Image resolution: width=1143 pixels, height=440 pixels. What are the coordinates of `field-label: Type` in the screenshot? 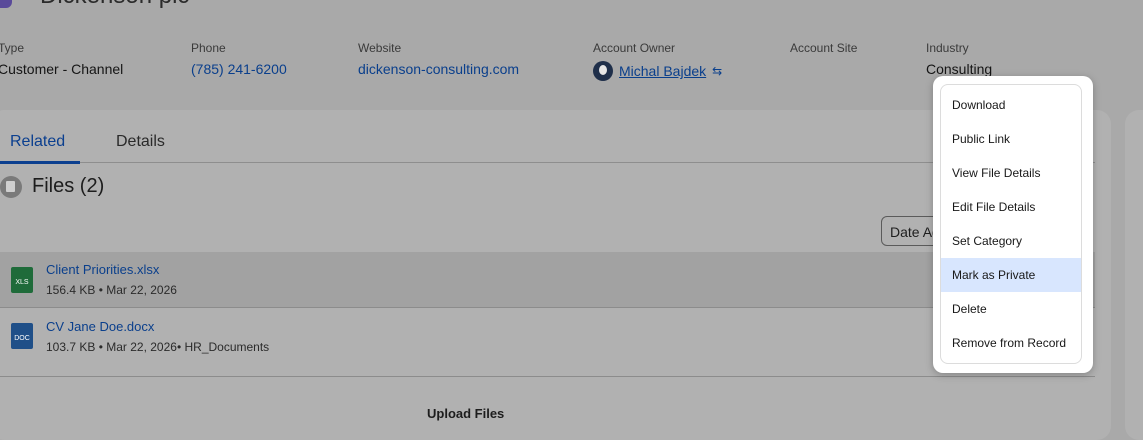 It's located at (12, 48).